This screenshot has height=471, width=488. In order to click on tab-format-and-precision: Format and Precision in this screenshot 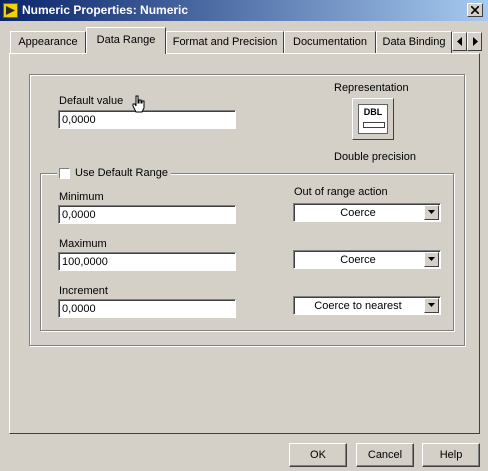, I will do `click(225, 42)`.